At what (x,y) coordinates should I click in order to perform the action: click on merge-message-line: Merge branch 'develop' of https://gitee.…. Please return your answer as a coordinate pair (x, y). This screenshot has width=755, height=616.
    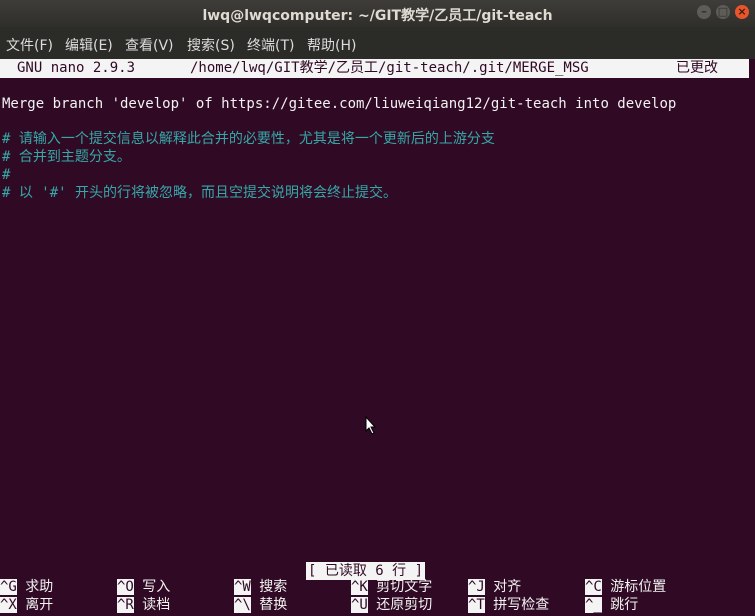
    Looking at the image, I should click on (339, 104).